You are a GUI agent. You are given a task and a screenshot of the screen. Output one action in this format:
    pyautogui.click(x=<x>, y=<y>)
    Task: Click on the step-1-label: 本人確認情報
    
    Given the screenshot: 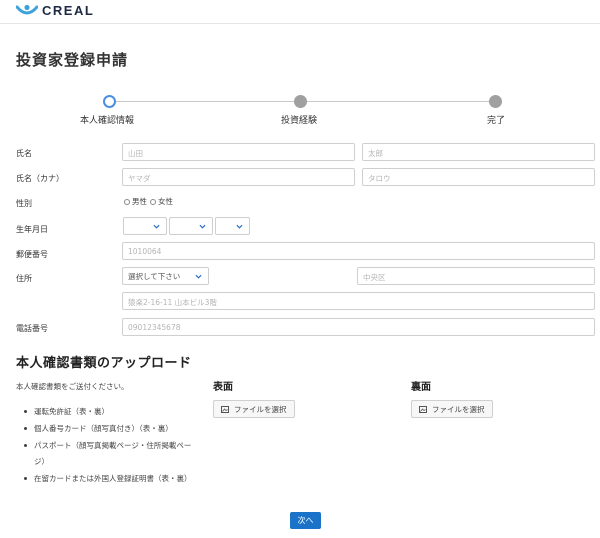 What is the action you would take?
    pyautogui.click(x=107, y=121)
    